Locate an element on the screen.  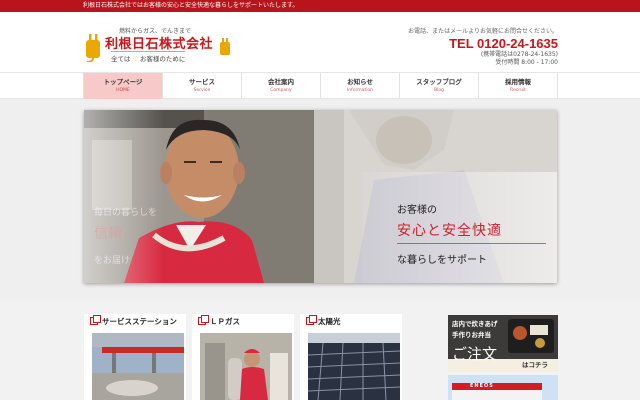
hero-underline is located at coordinates (471, 243).